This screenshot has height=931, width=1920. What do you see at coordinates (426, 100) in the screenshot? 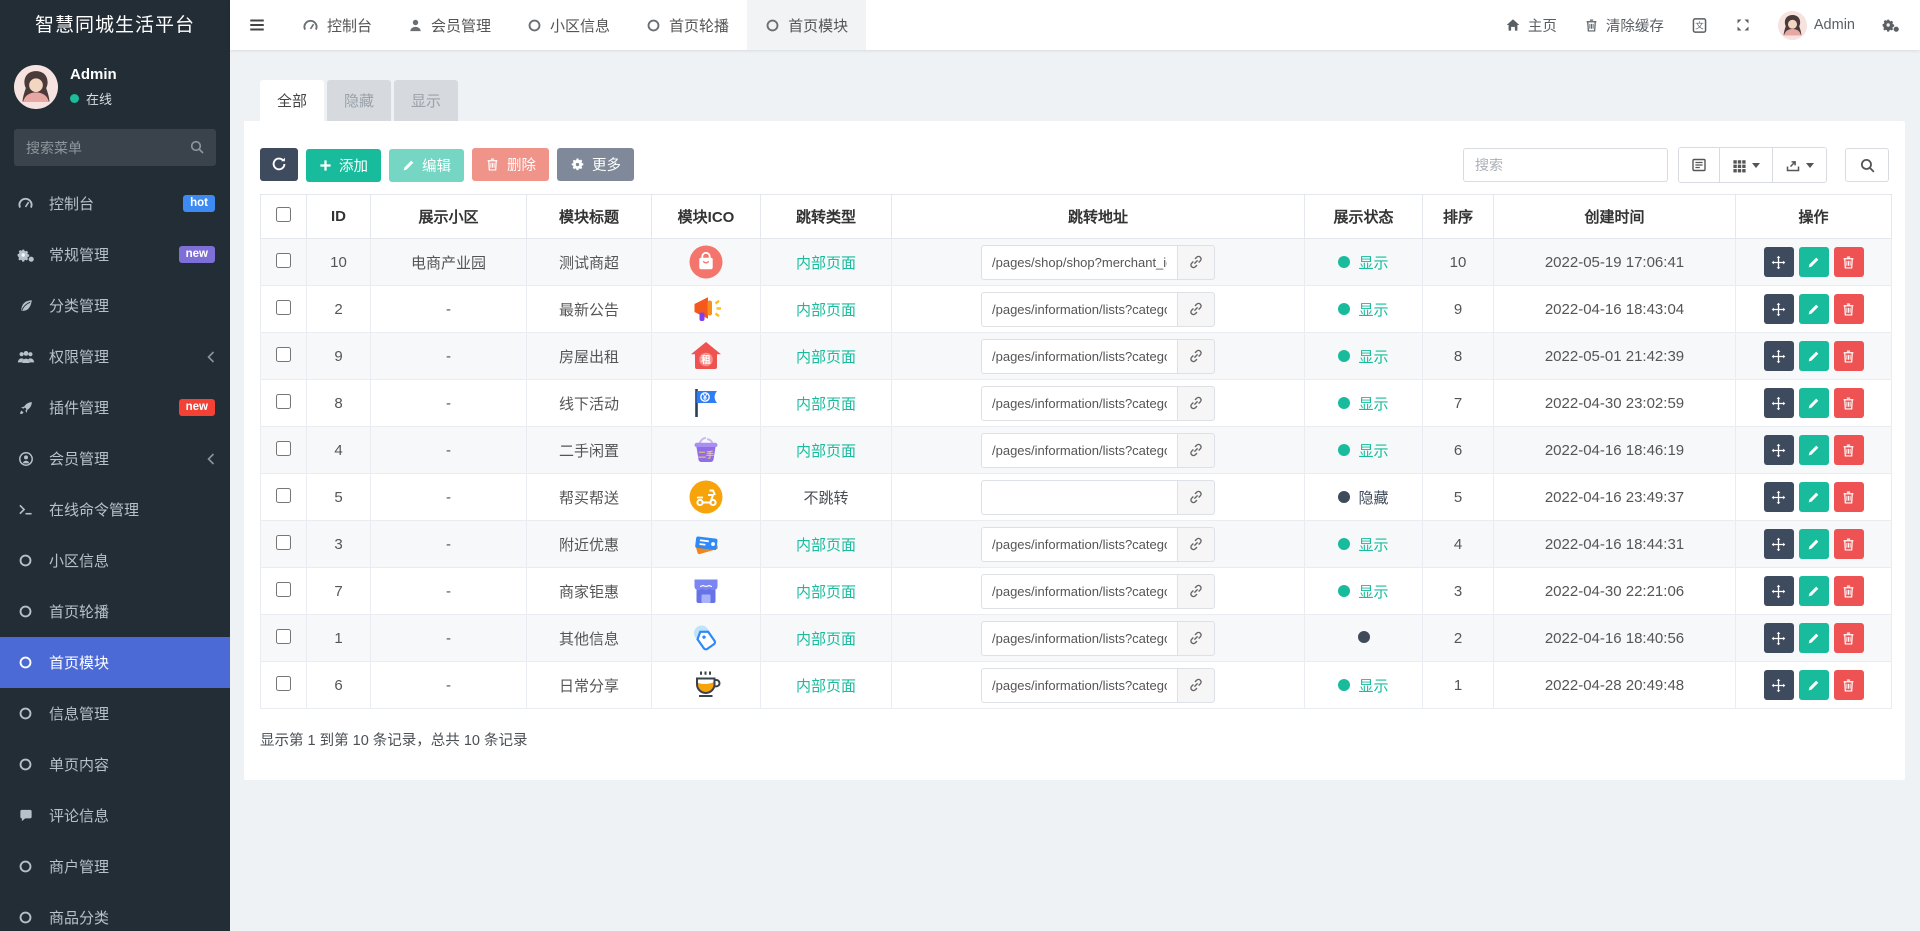
I see `filter-tab-显示: 显示` at bounding box center [426, 100].